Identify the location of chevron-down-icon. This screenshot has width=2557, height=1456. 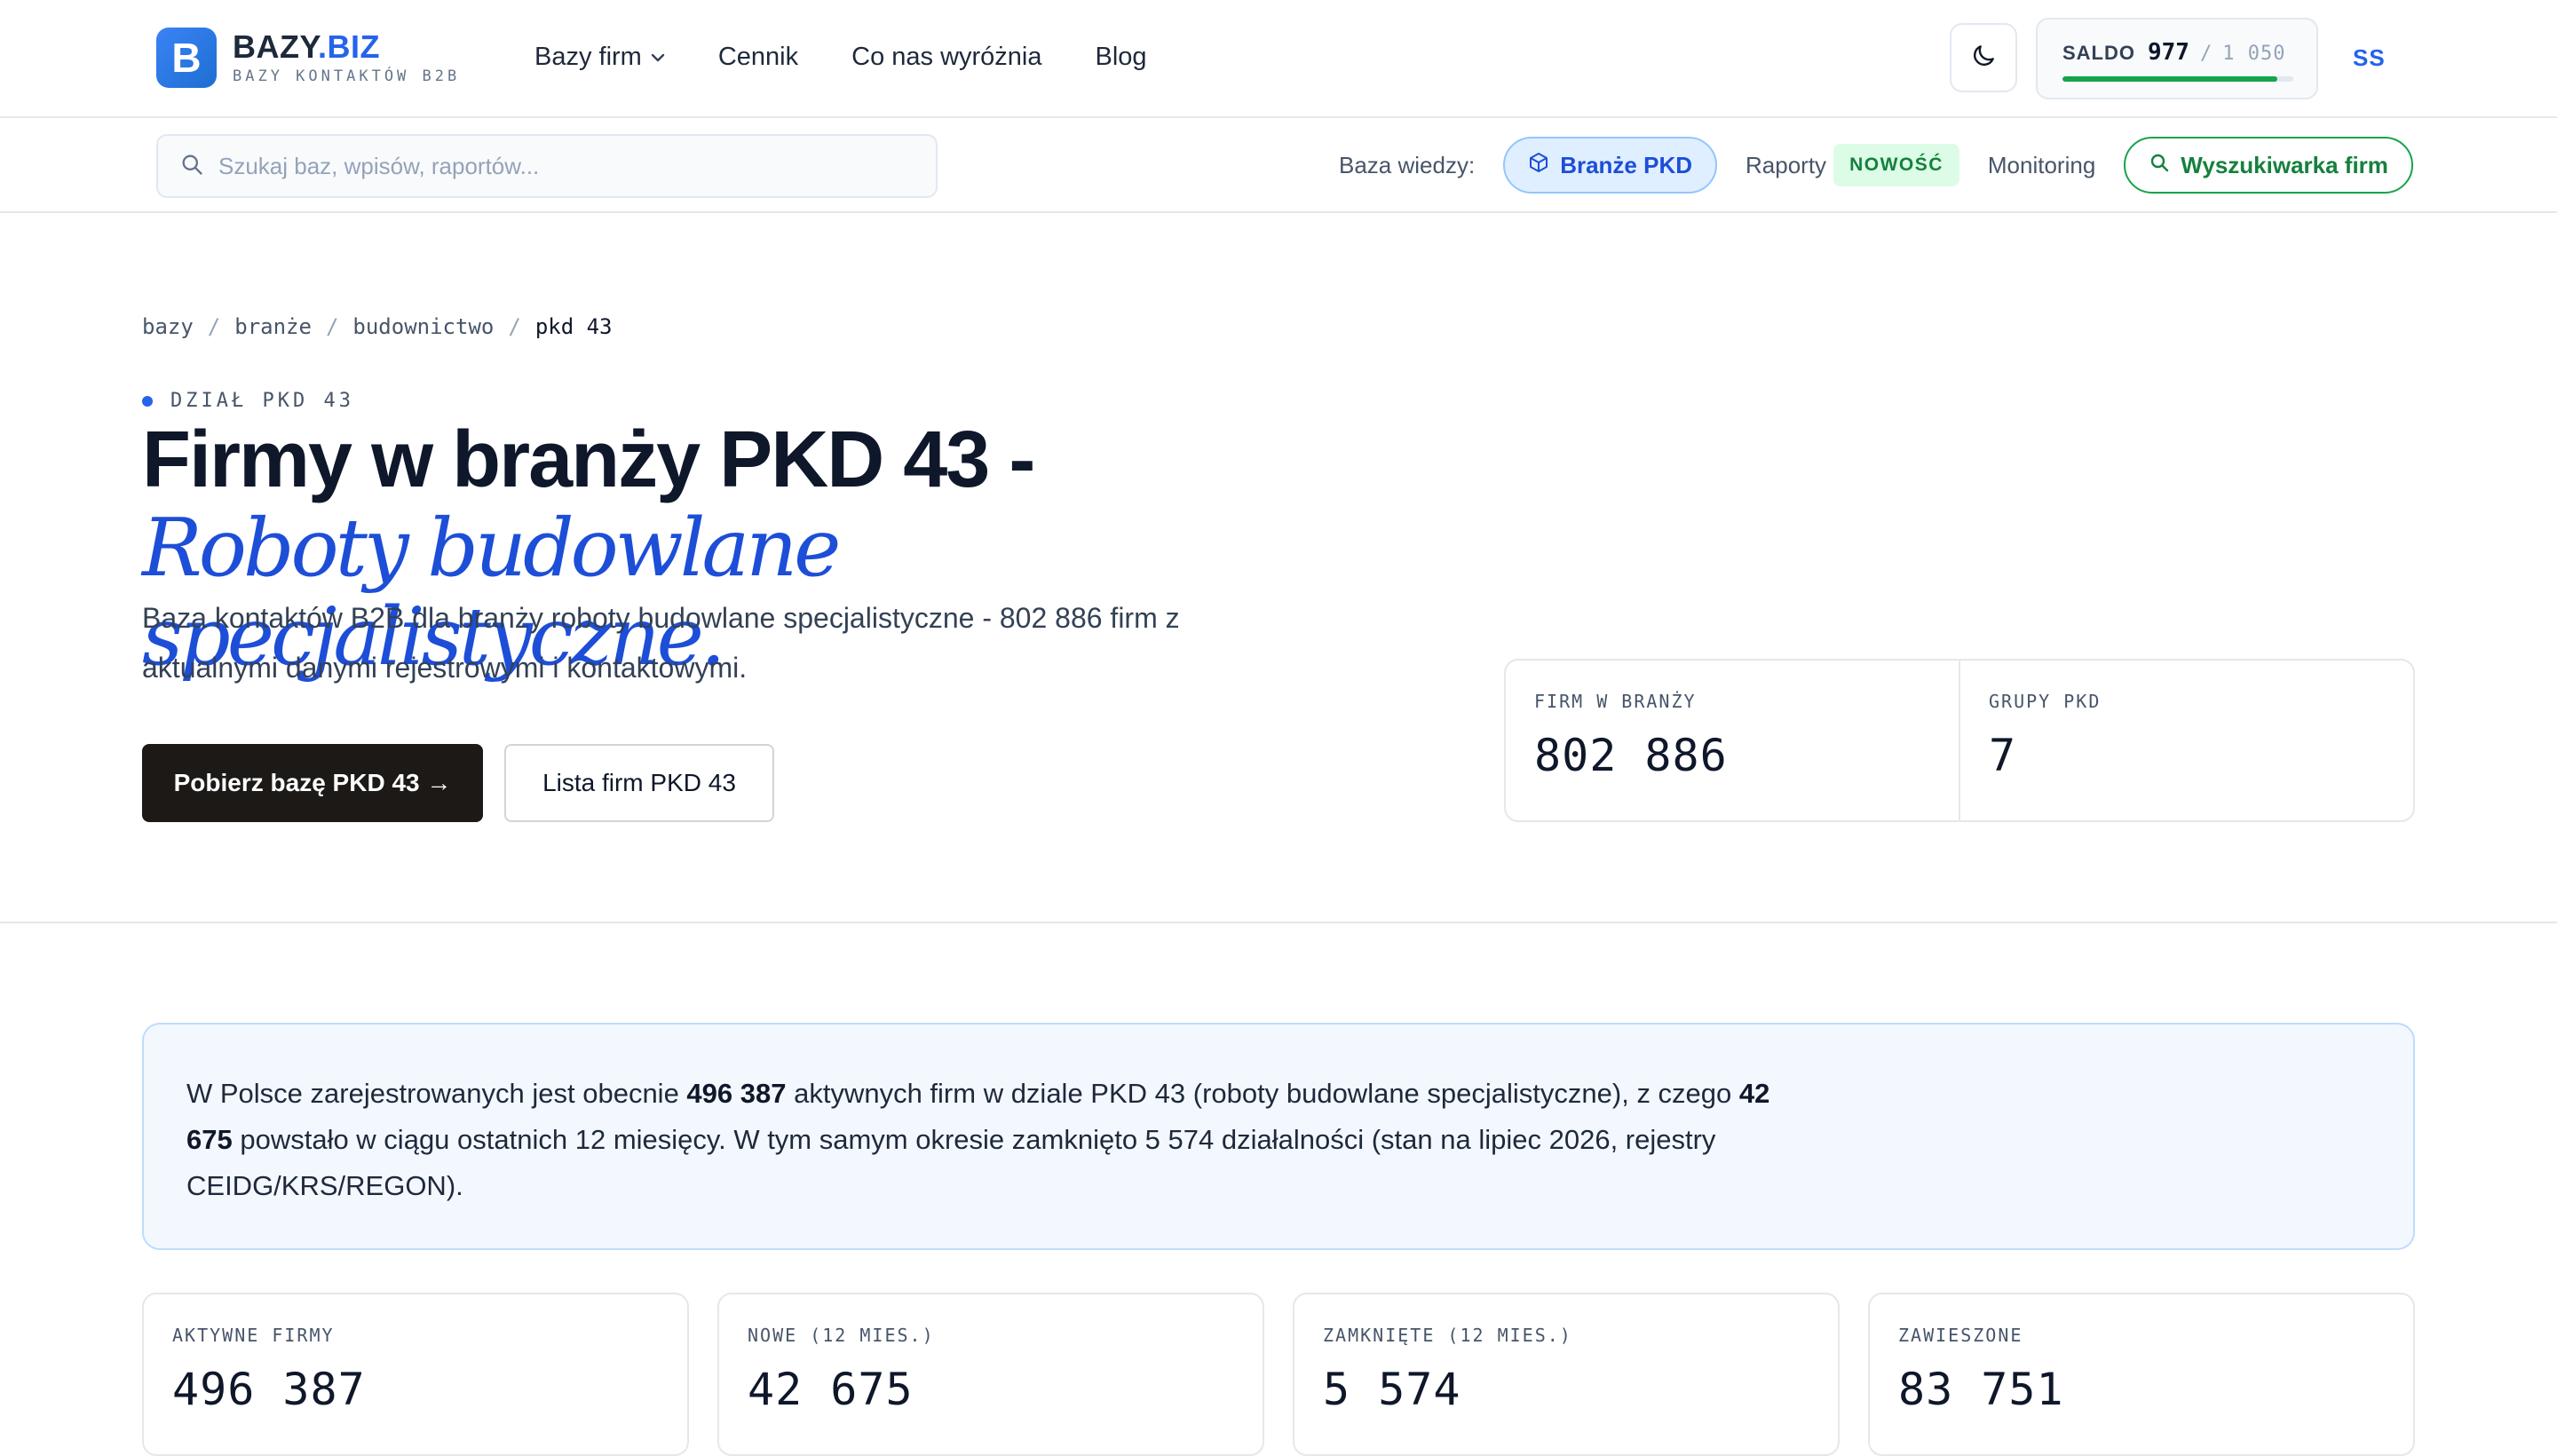
(658, 57).